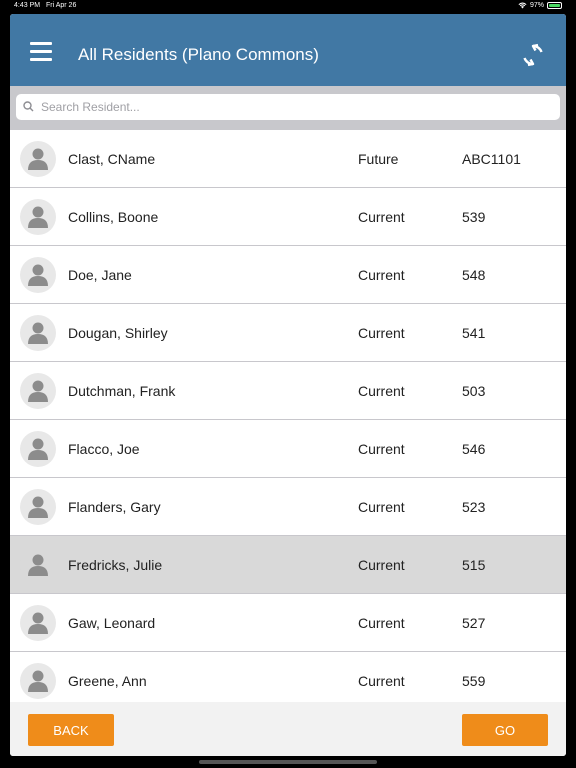 The height and width of the screenshot is (768, 576). I want to click on header-bar: All Residents (Plano Commons), so click(288, 50).